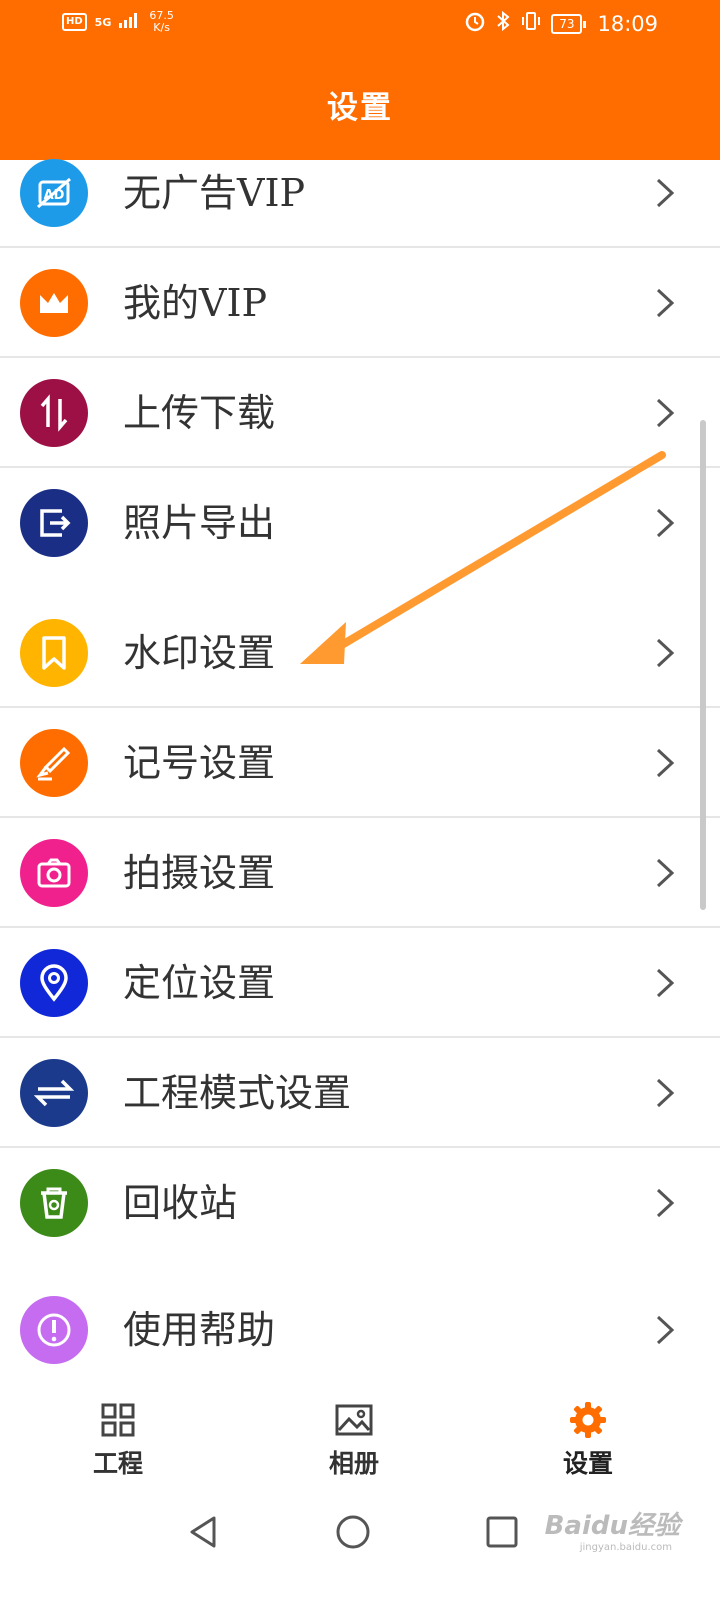 The height and width of the screenshot is (1600, 720). What do you see at coordinates (360, 653) in the screenshot?
I see `settings-item-watermark: 水印设置` at bounding box center [360, 653].